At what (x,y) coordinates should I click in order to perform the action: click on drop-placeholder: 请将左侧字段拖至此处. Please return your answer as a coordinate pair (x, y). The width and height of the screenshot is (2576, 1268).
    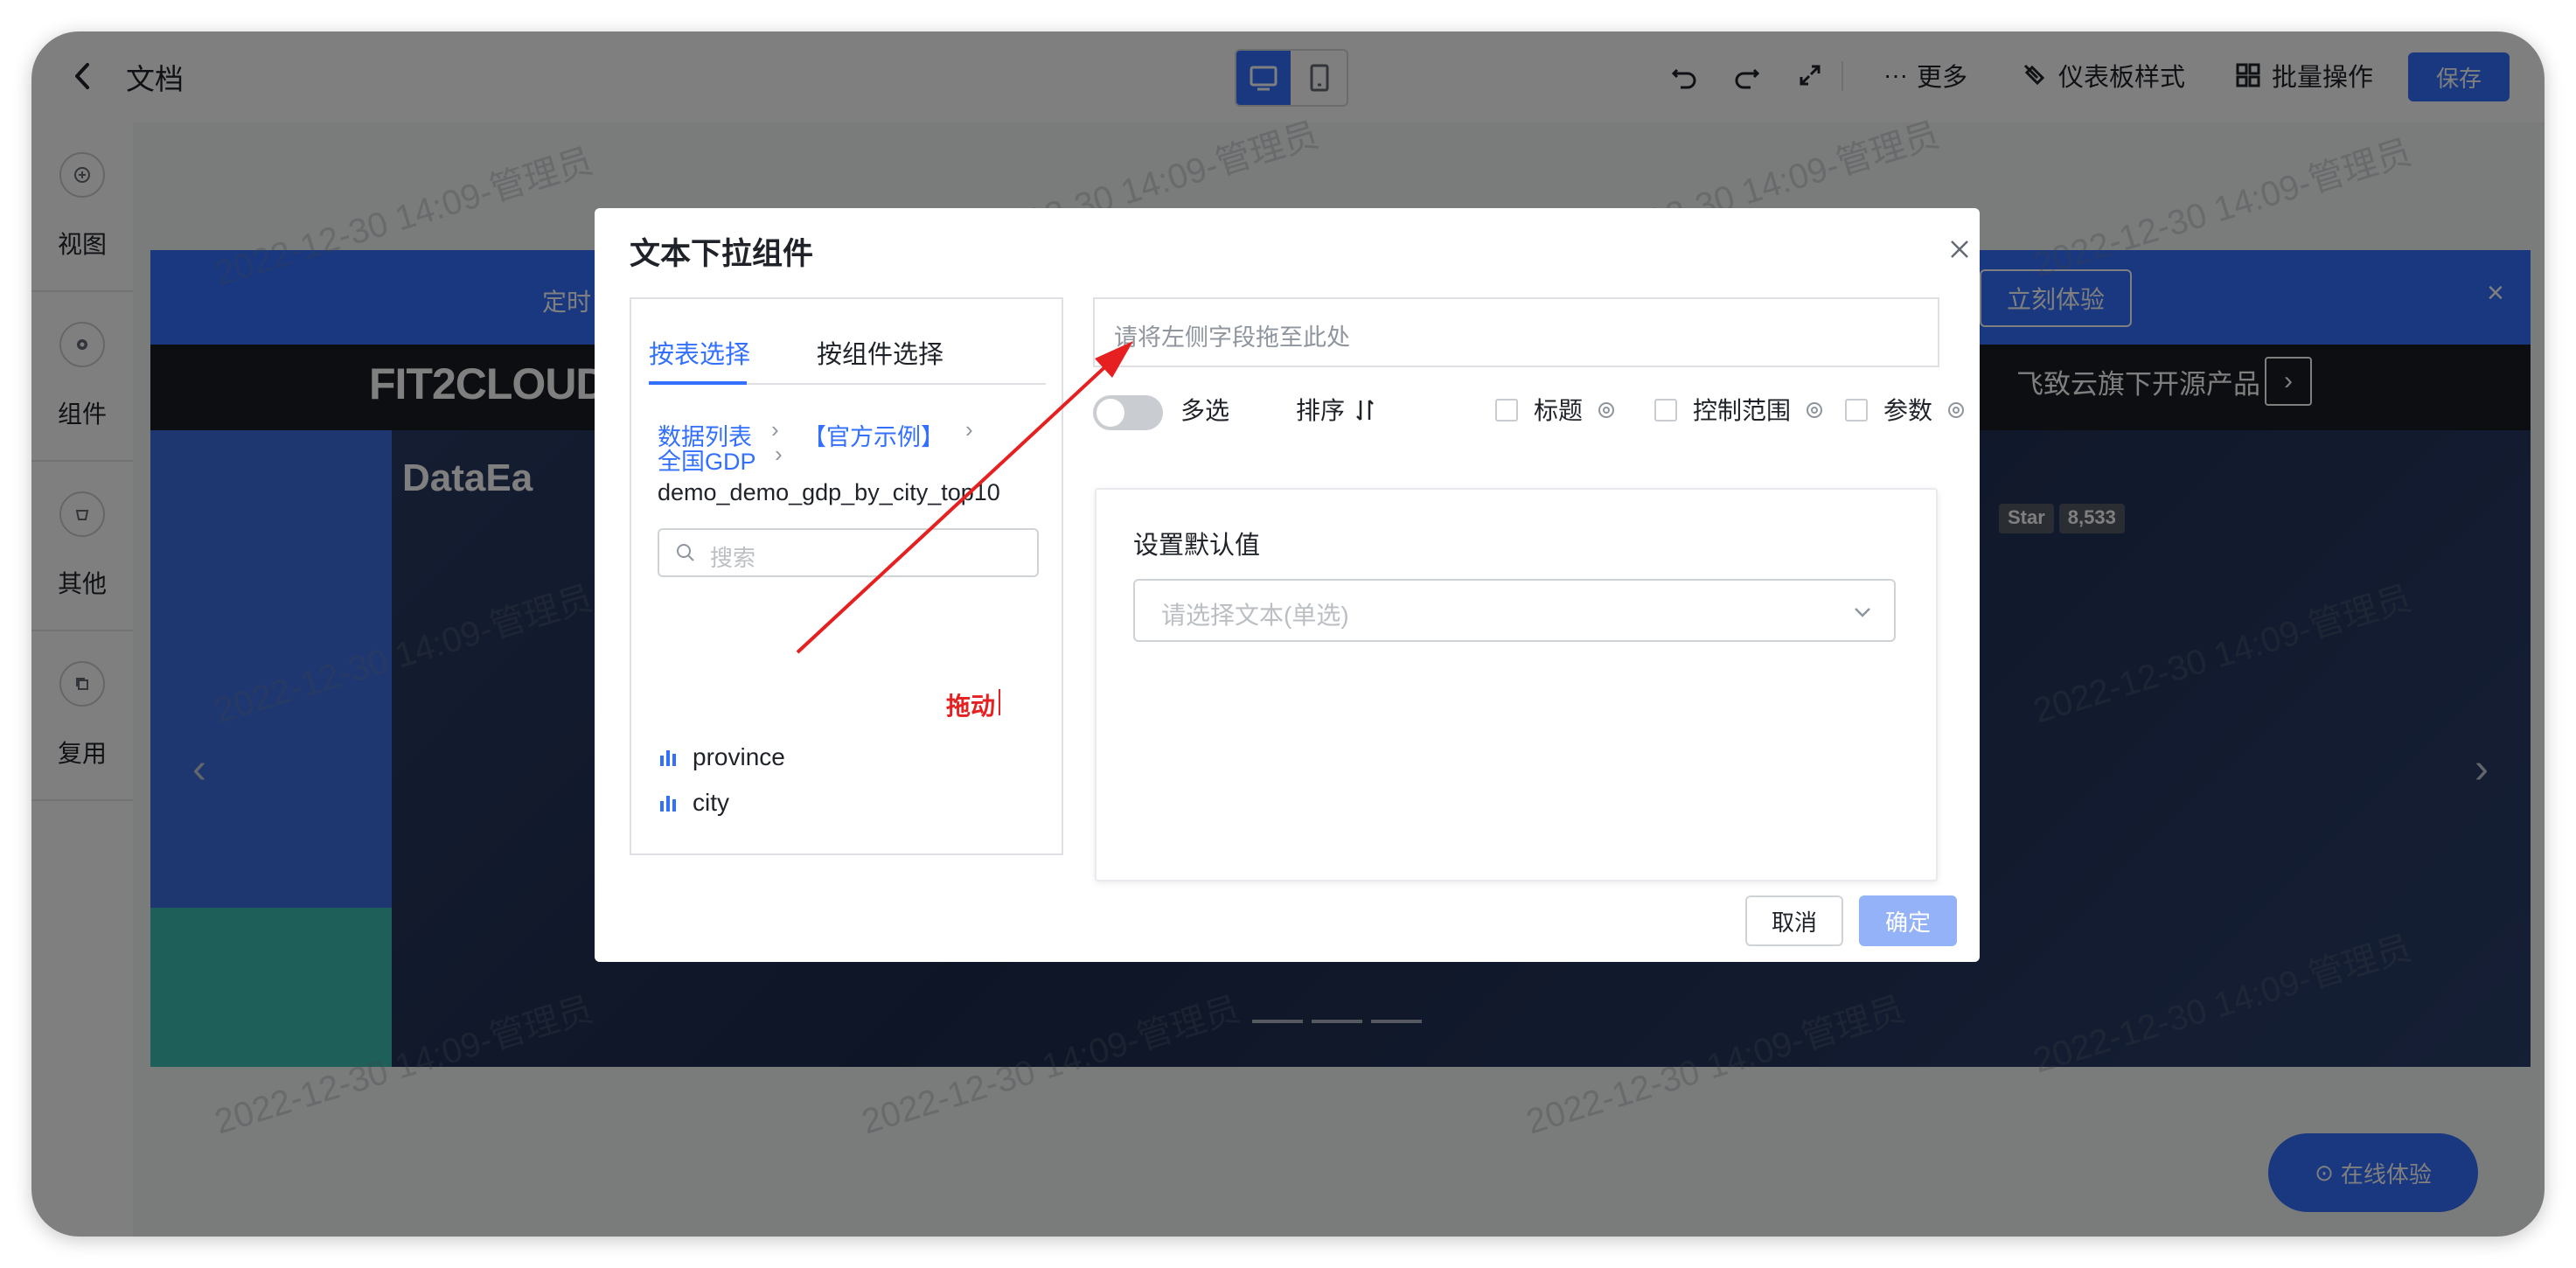
    Looking at the image, I should click on (1232, 337).